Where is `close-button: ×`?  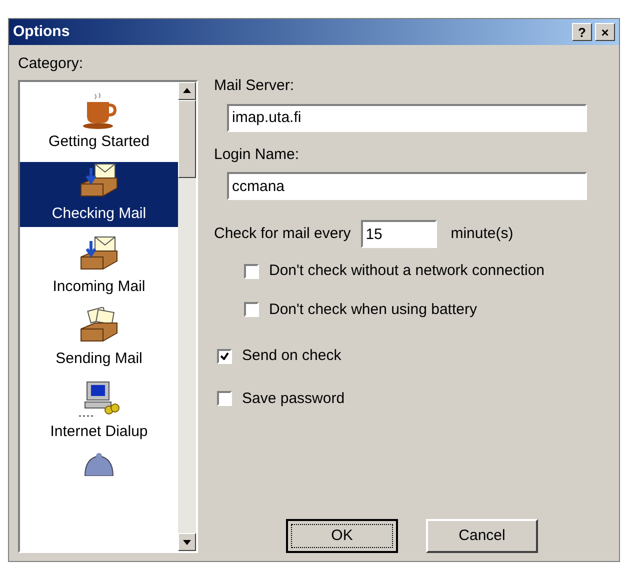 close-button: × is located at coordinates (605, 32).